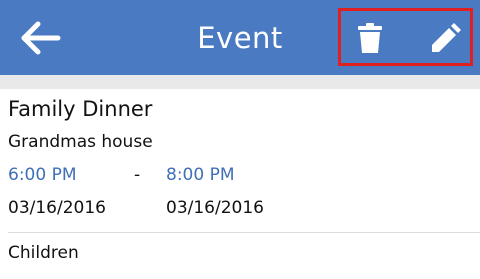 This screenshot has width=480, height=279. Describe the element at coordinates (80, 142) in the screenshot. I see `event-location: Grandmas house` at that location.